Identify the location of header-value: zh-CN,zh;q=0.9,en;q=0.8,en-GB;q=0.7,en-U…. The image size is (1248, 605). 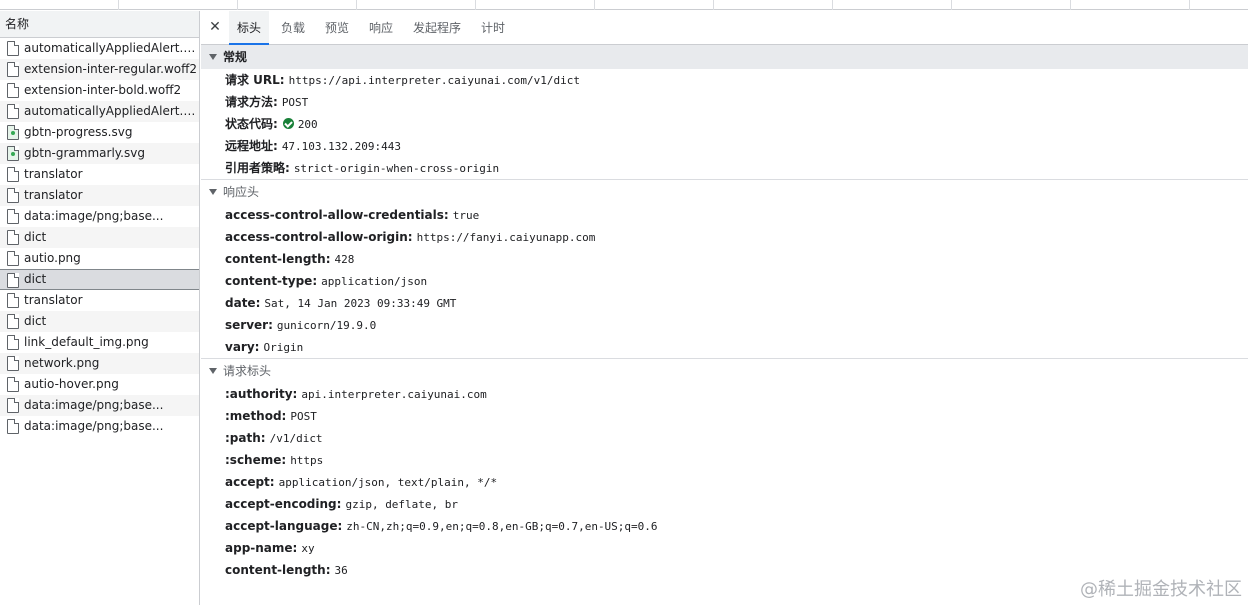
(501, 526).